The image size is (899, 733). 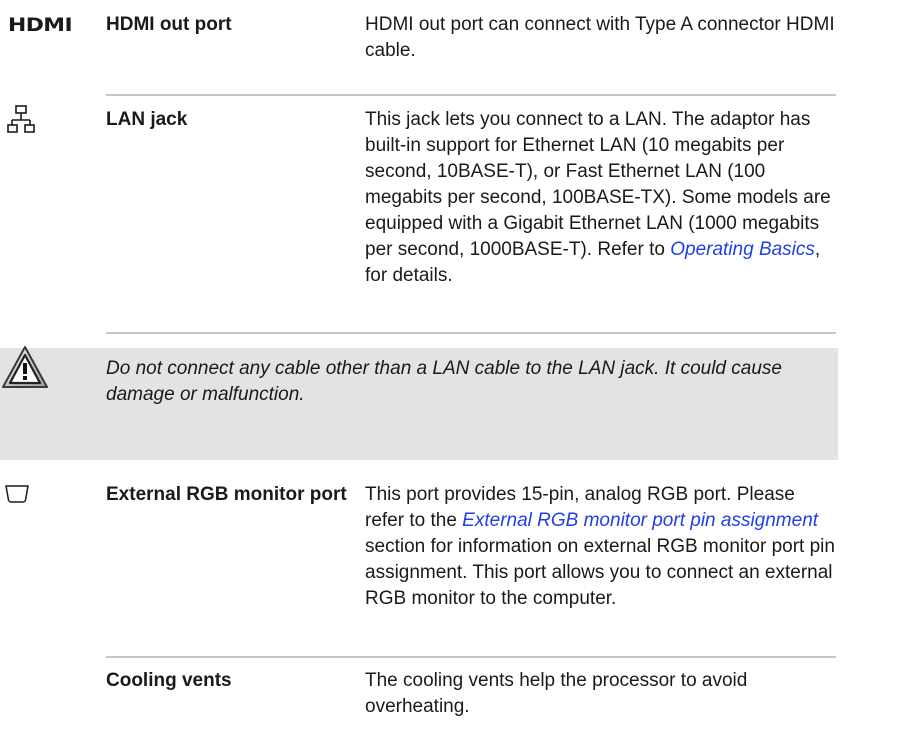 What do you see at coordinates (640, 520) in the screenshot?
I see `link-external-rgb-monitor-port-pin-assignment: External RGB monitor port pin assignment` at bounding box center [640, 520].